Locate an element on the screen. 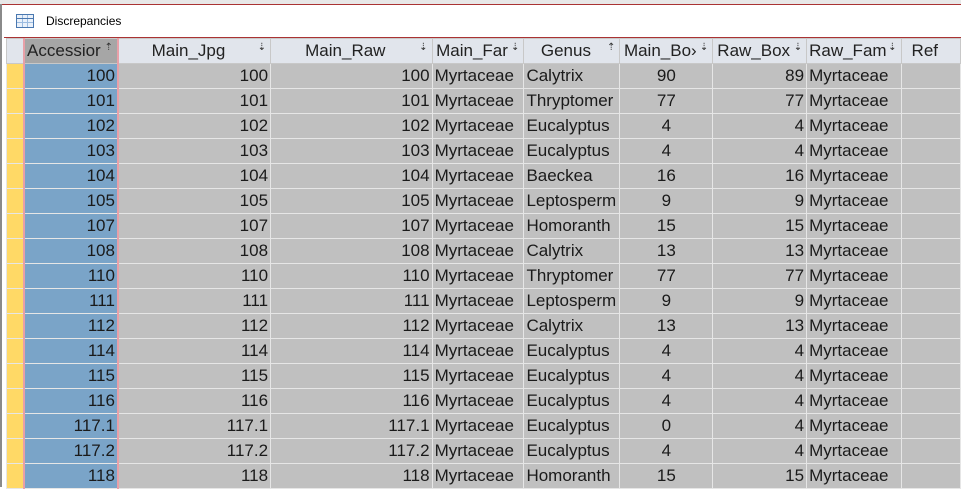 Image resolution: width=961 pixels, height=489 pixels. cell-main-jpg: 108 is located at coordinates (194, 251).